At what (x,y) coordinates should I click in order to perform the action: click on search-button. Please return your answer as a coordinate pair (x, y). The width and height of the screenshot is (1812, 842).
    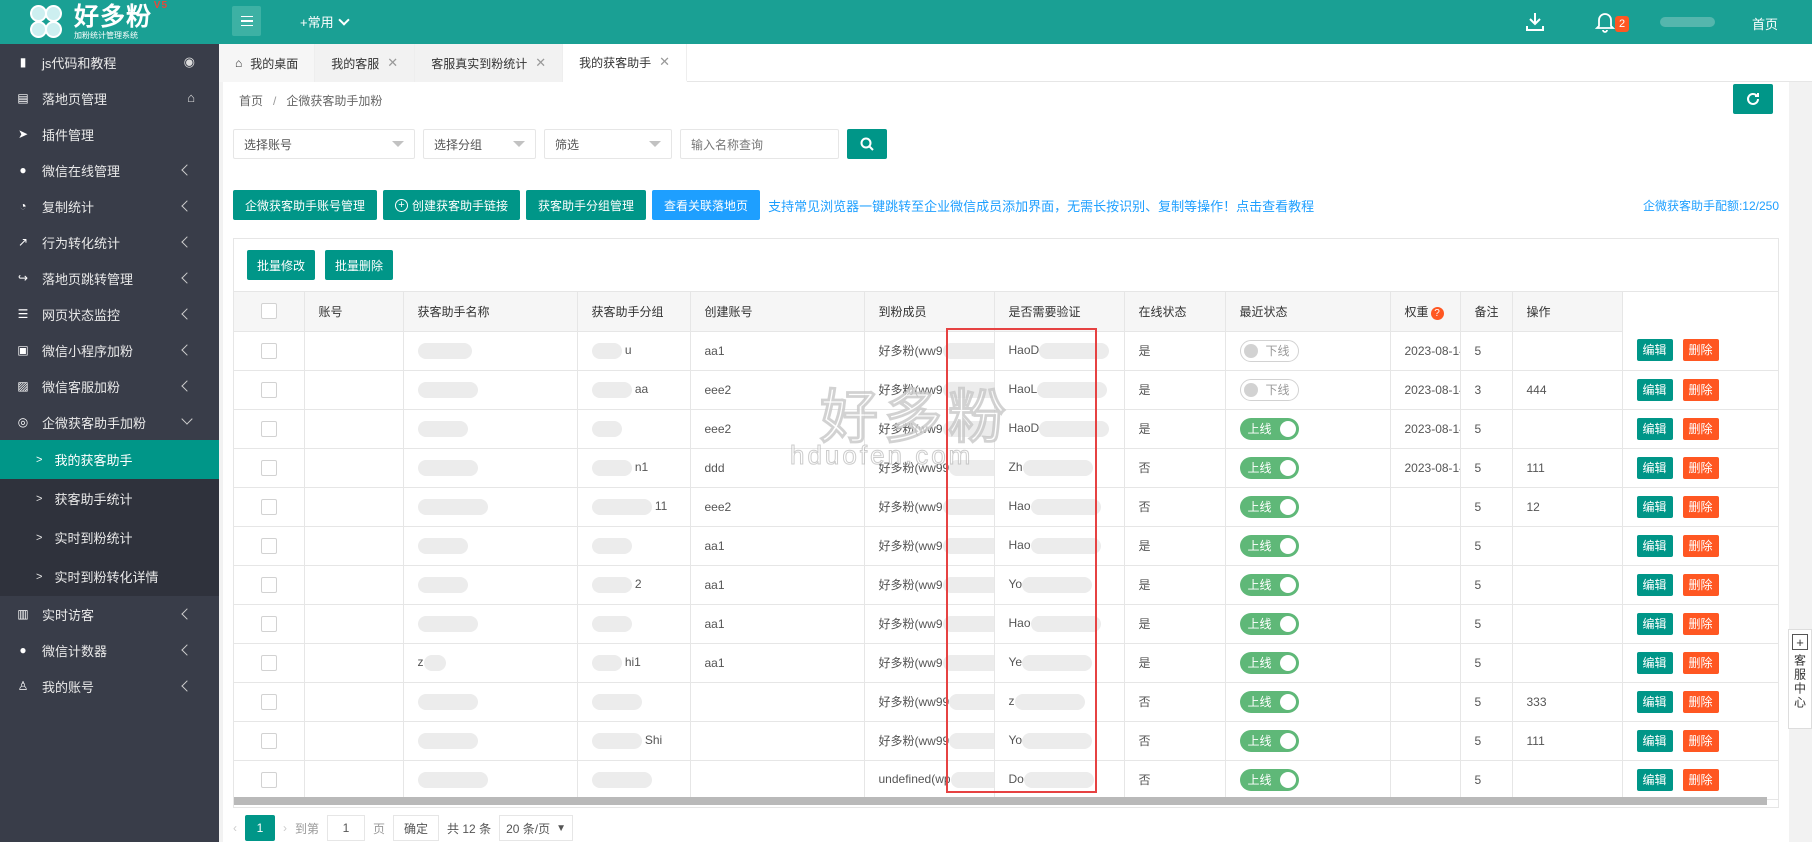
    Looking at the image, I should click on (867, 144).